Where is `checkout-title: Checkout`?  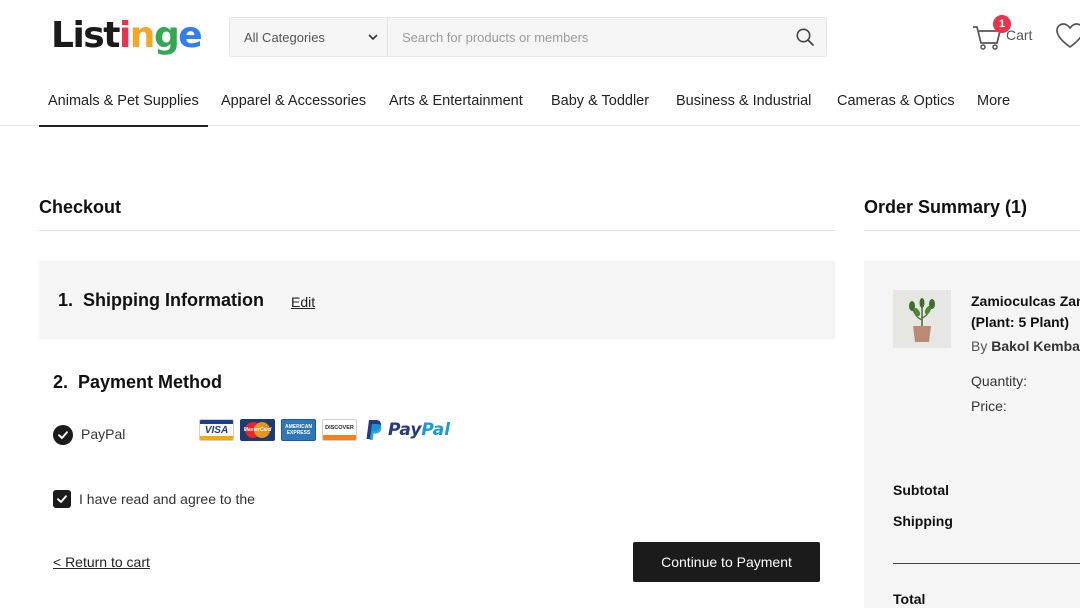 checkout-title: Checkout is located at coordinates (80, 207).